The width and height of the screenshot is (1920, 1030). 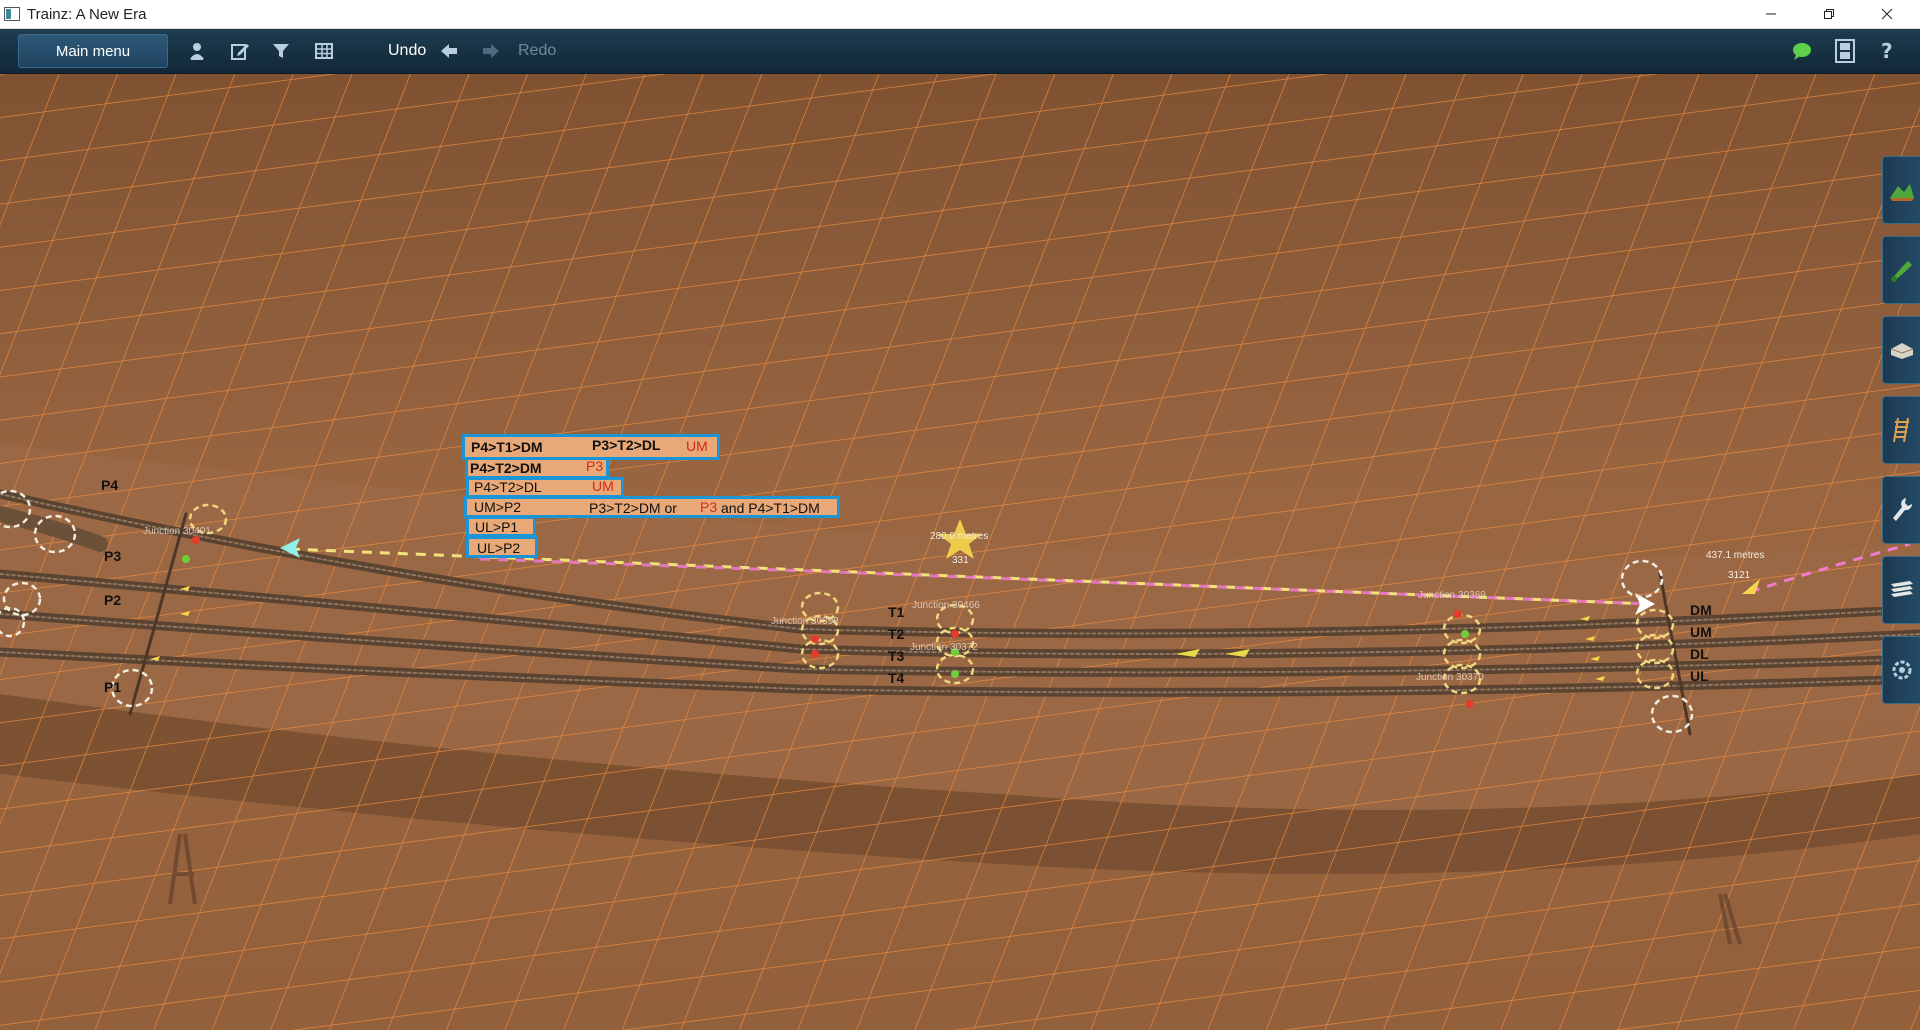 I want to click on junction-label: Junction 30398, so click(x=805, y=621).